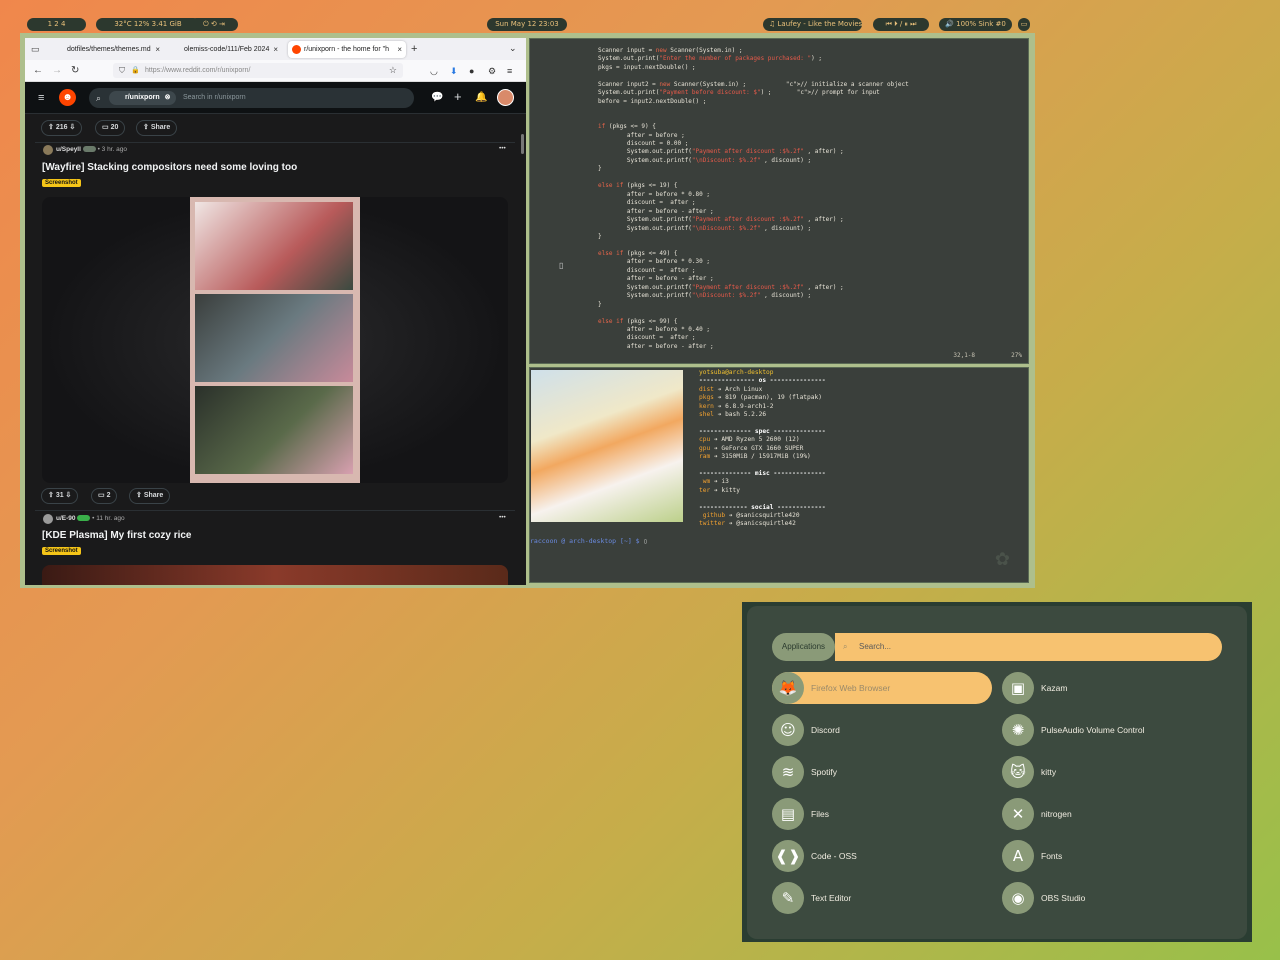 This screenshot has height=960, width=1280. I want to click on menu-icon: ≡, so click(509, 71).